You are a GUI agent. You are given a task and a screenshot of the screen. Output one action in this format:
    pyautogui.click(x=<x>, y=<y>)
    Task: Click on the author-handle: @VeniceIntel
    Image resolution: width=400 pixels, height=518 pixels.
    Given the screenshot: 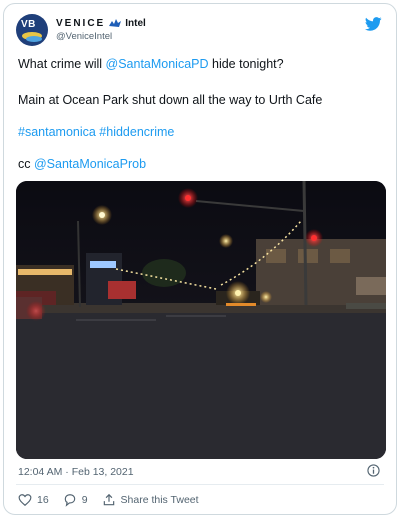 What is the action you would take?
    pyautogui.click(x=84, y=36)
    